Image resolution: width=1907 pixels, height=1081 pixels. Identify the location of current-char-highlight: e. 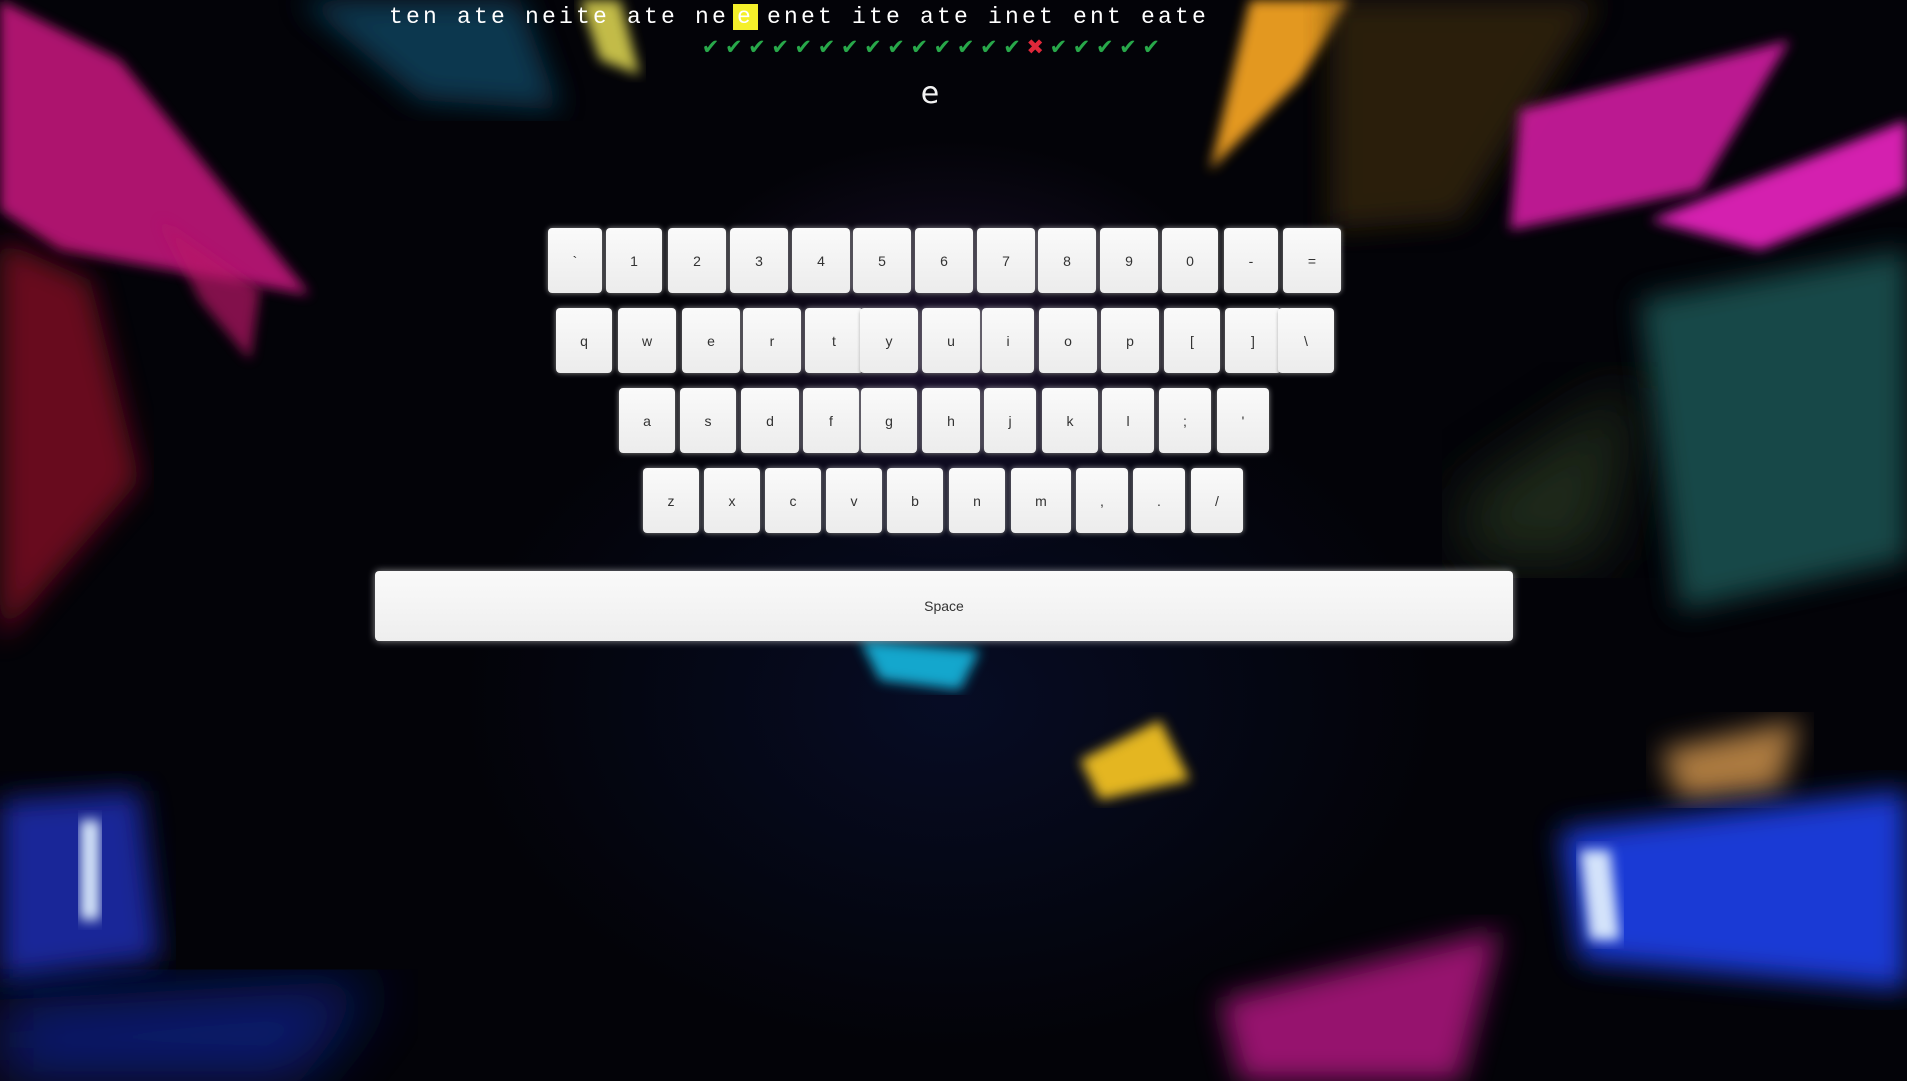
(746, 17).